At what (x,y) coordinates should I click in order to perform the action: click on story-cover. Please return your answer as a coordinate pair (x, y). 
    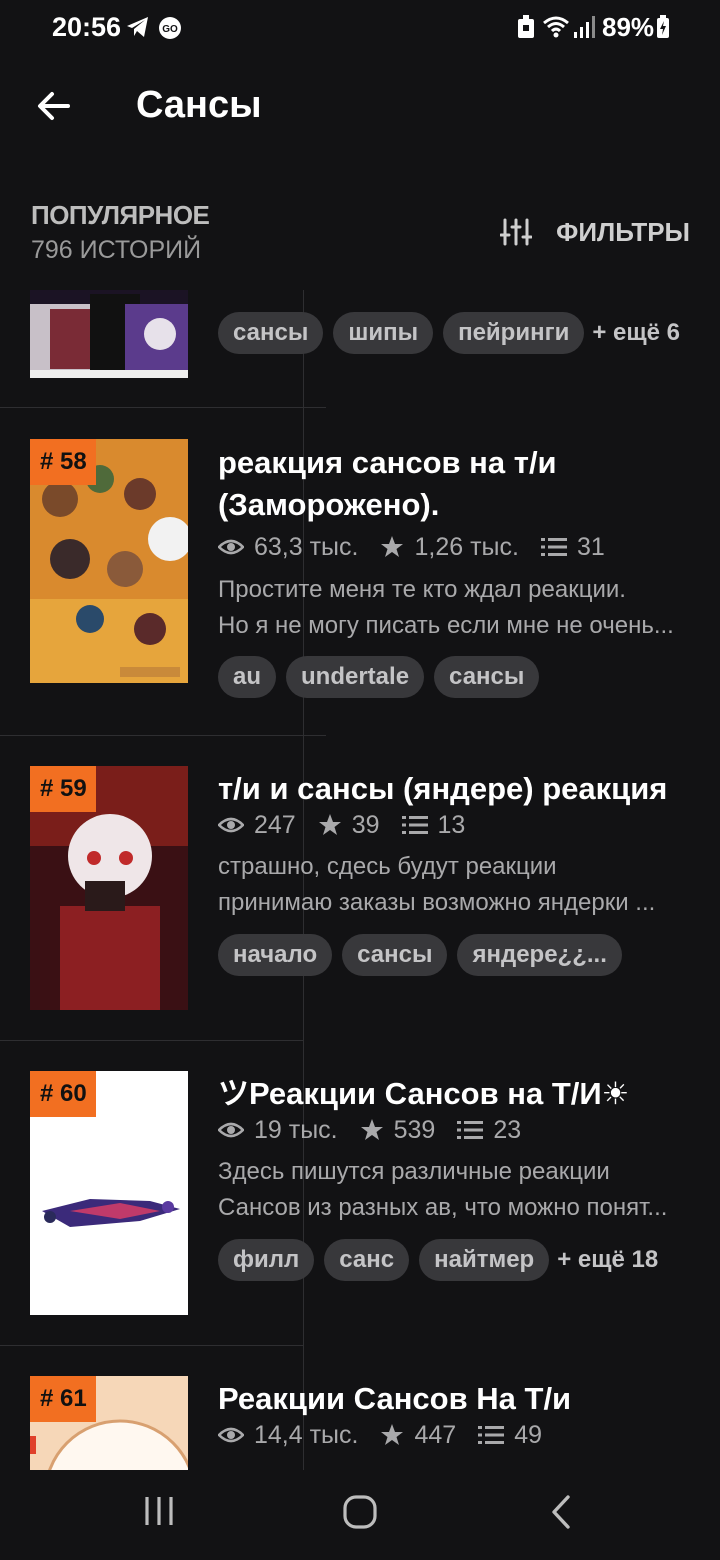
    Looking at the image, I should click on (109, 334).